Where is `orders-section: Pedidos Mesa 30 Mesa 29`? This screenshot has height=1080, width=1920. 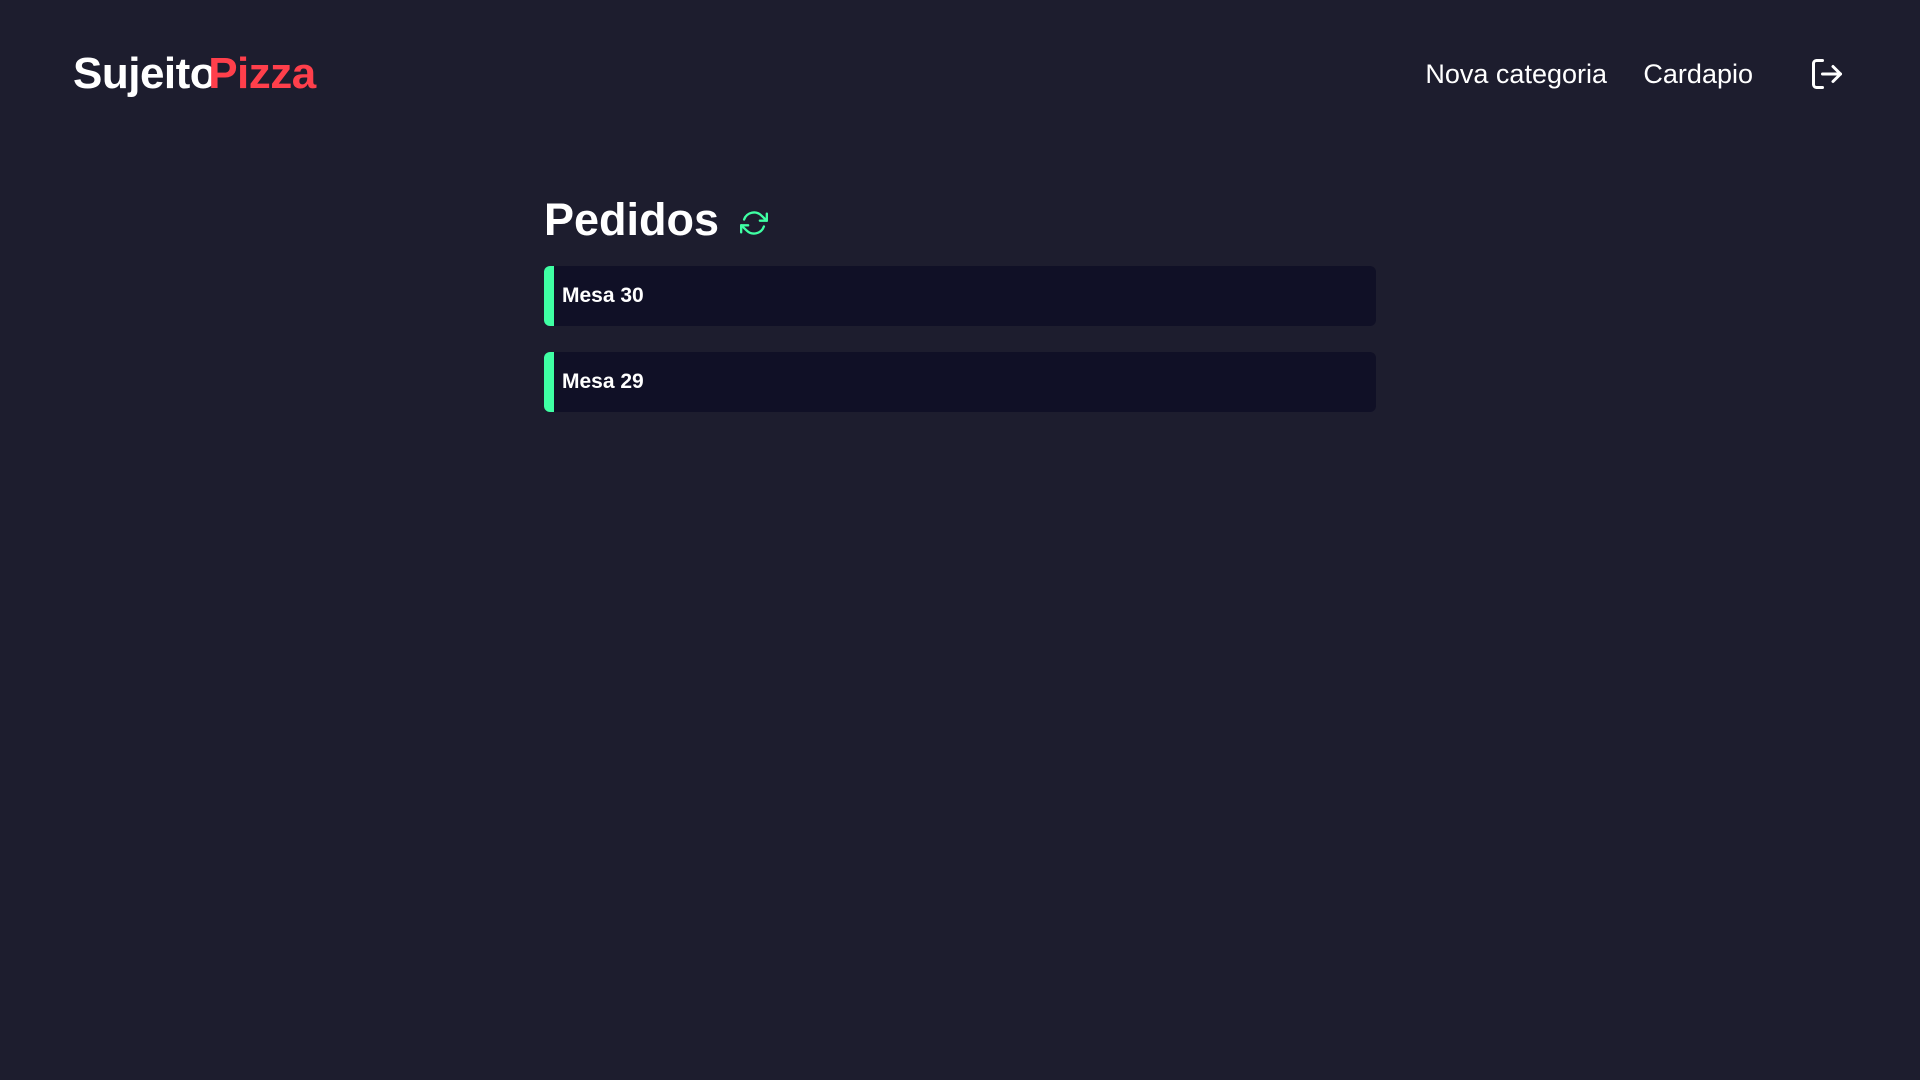 orders-section: Pedidos Mesa 30 Mesa 29 is located at coordinates (960, 301).